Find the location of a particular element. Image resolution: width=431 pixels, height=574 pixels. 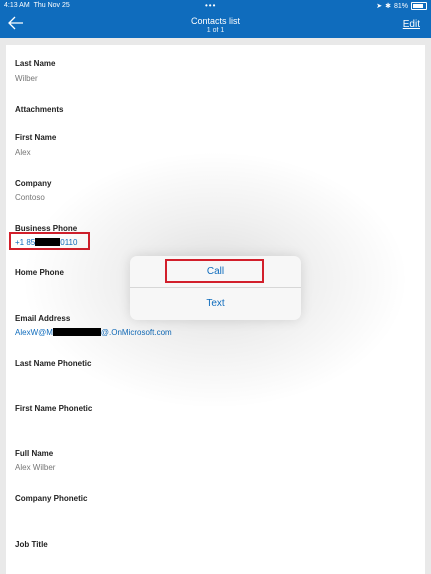

redaction-bar is located at coordinates (76, 332).